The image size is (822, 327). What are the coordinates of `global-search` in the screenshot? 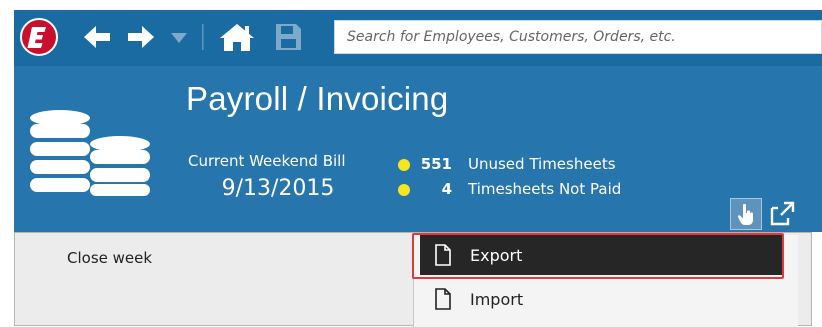 It's located at (578, 37).